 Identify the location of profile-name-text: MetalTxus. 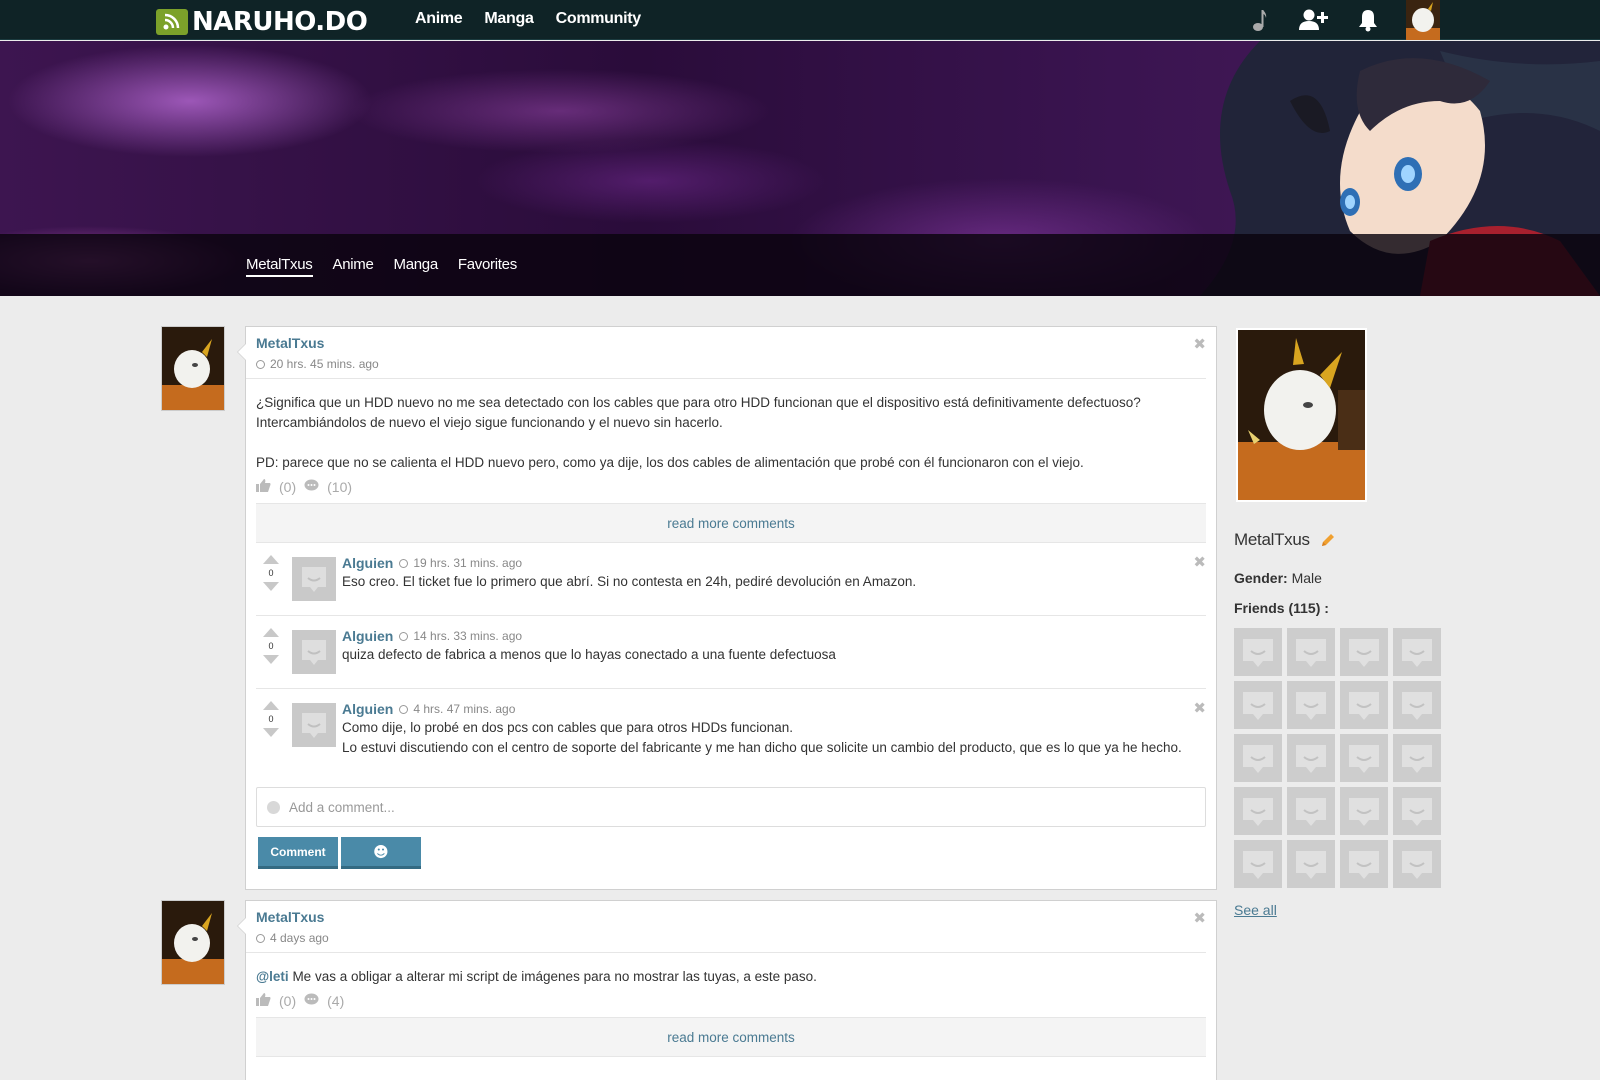
(1272, 539).